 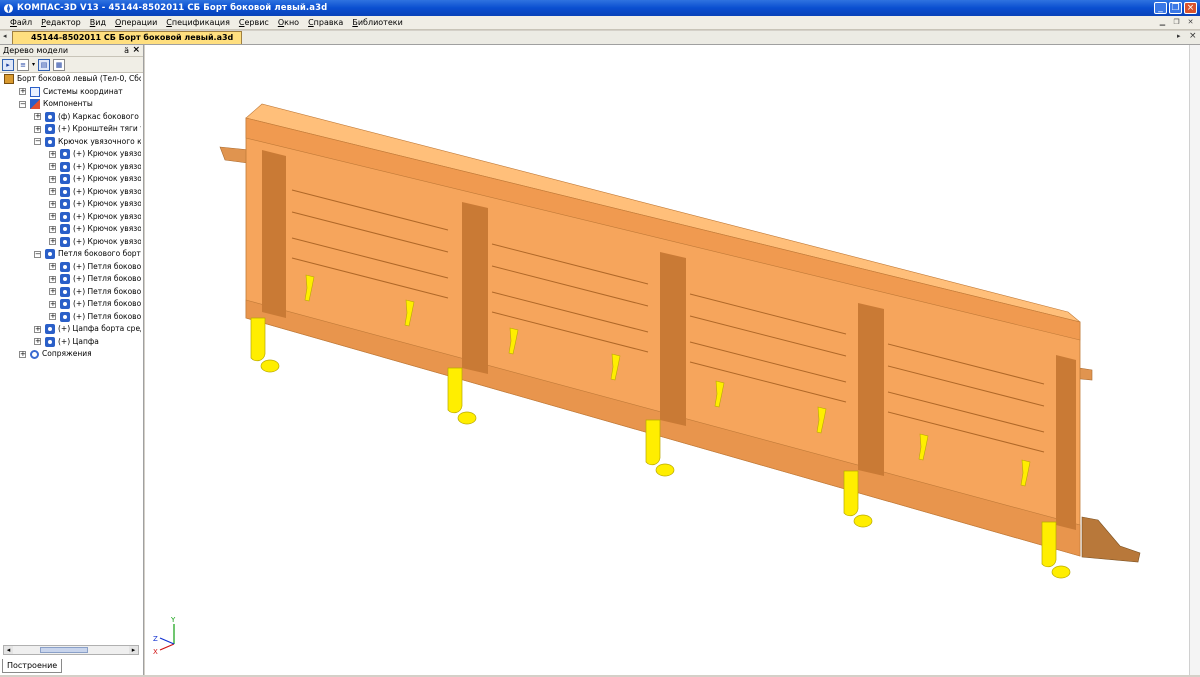 I want to click on z-axis-label: Z, so click(x=155, y=639).